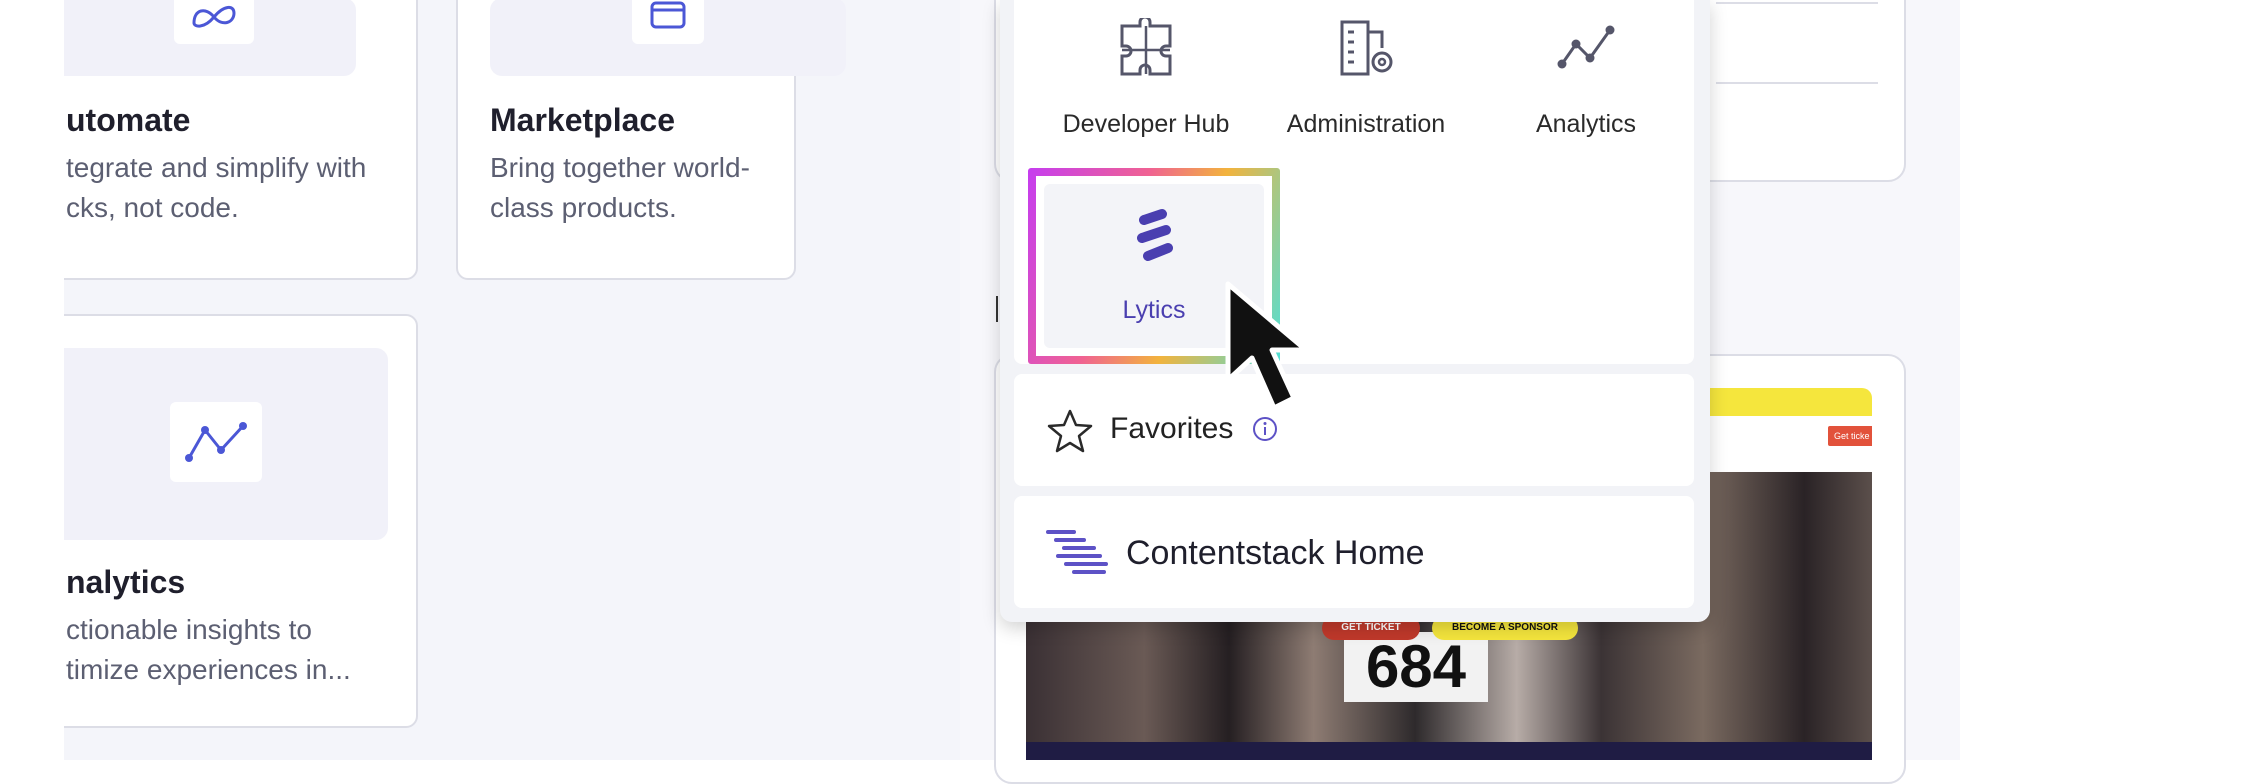 This screenshot has height=784, width=2254. Describe the element at coordinates (1586, 75) in the screenshot. I see `app-analytics: Analytics` at that location.